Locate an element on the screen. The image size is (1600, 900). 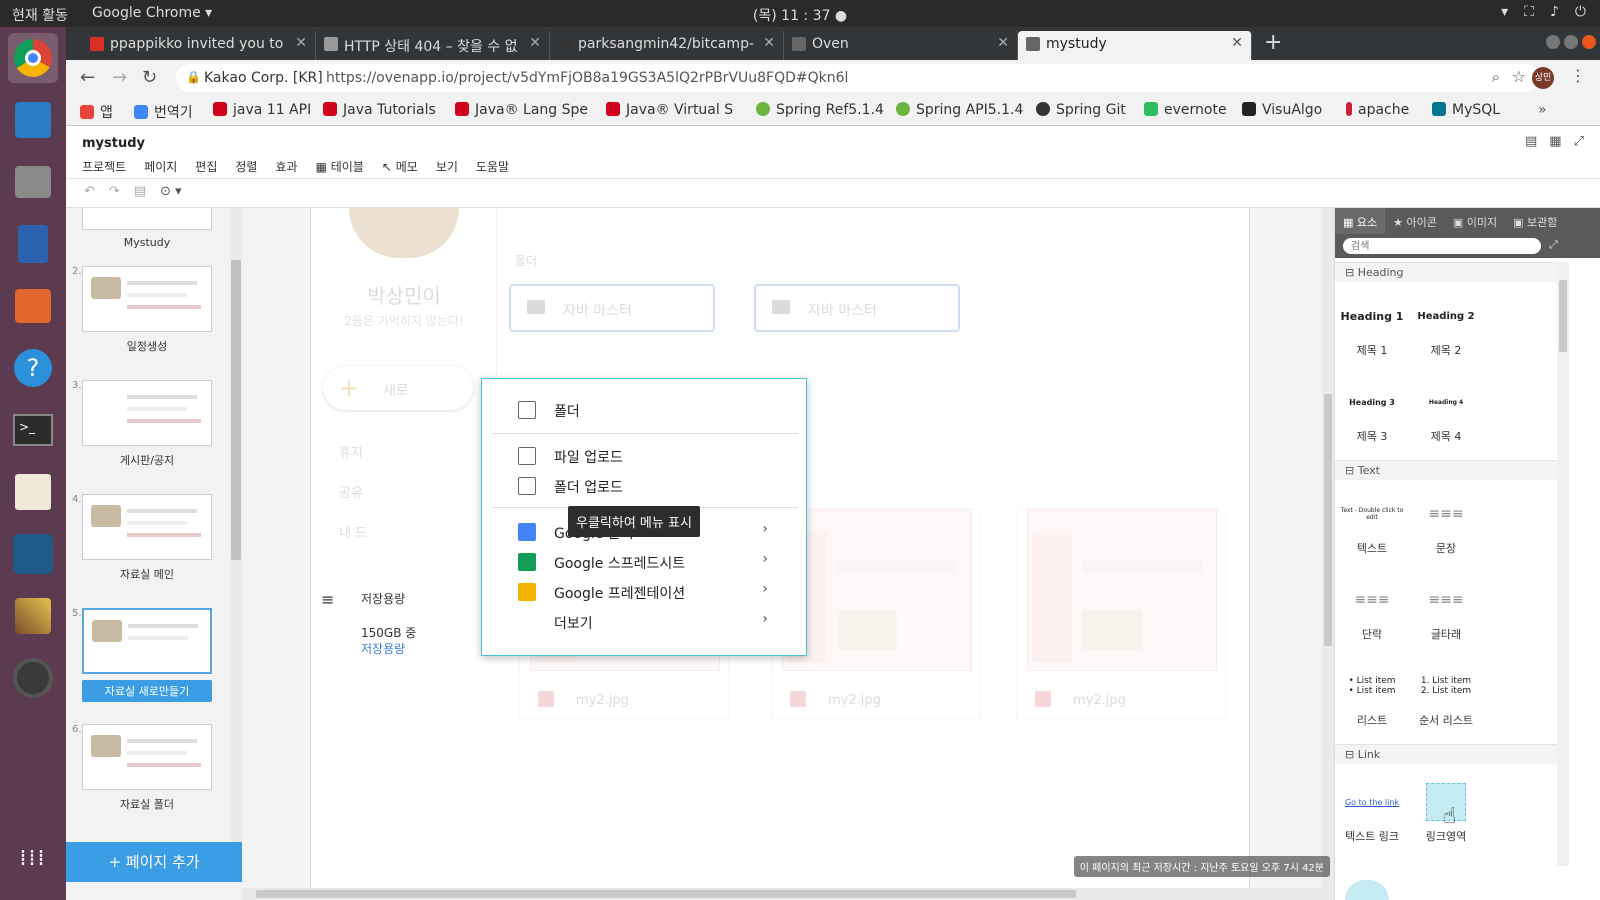
menu-item-folder-upload: 폴더 업로드 is located at coordinates (640, 486).